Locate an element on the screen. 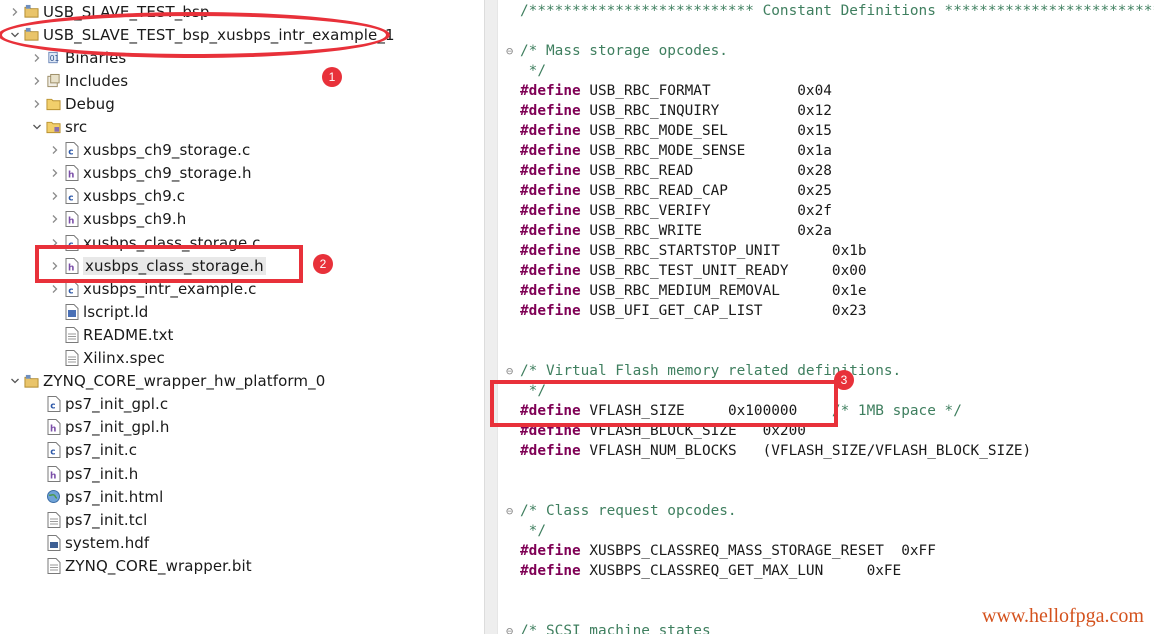  code-line: */ is located at coordinates (533, 71).